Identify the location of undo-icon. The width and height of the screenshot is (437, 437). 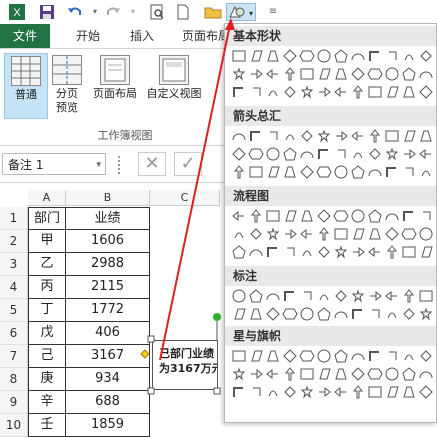
(75, 12).